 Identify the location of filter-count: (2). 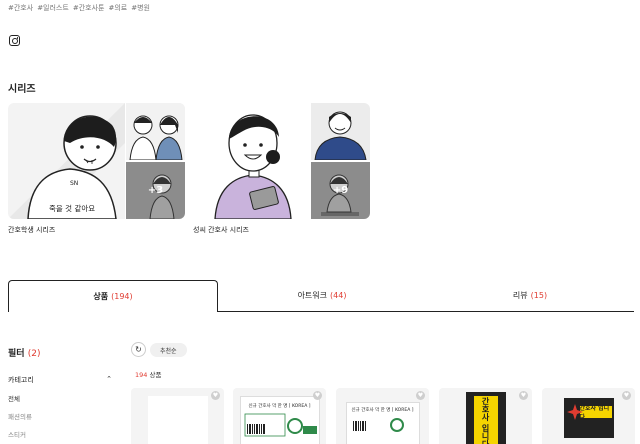
(34, 354).